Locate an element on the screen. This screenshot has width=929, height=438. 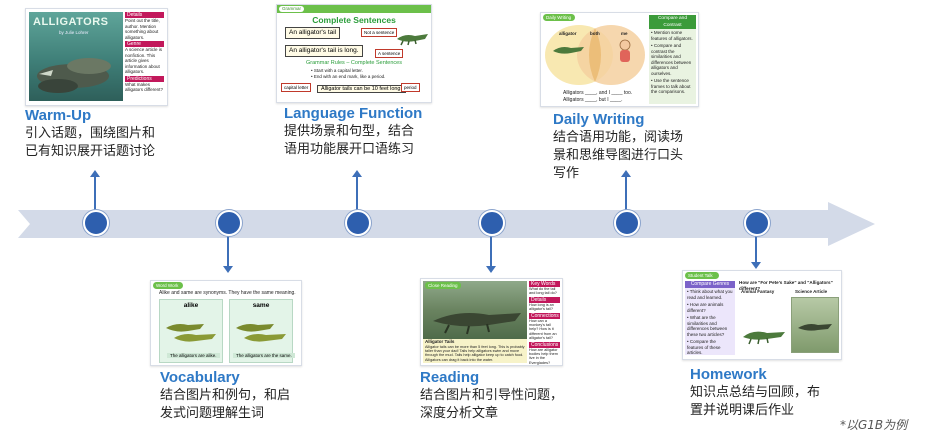
vocab-caption: The alligators are alike. is located at coordinates (193, 355).